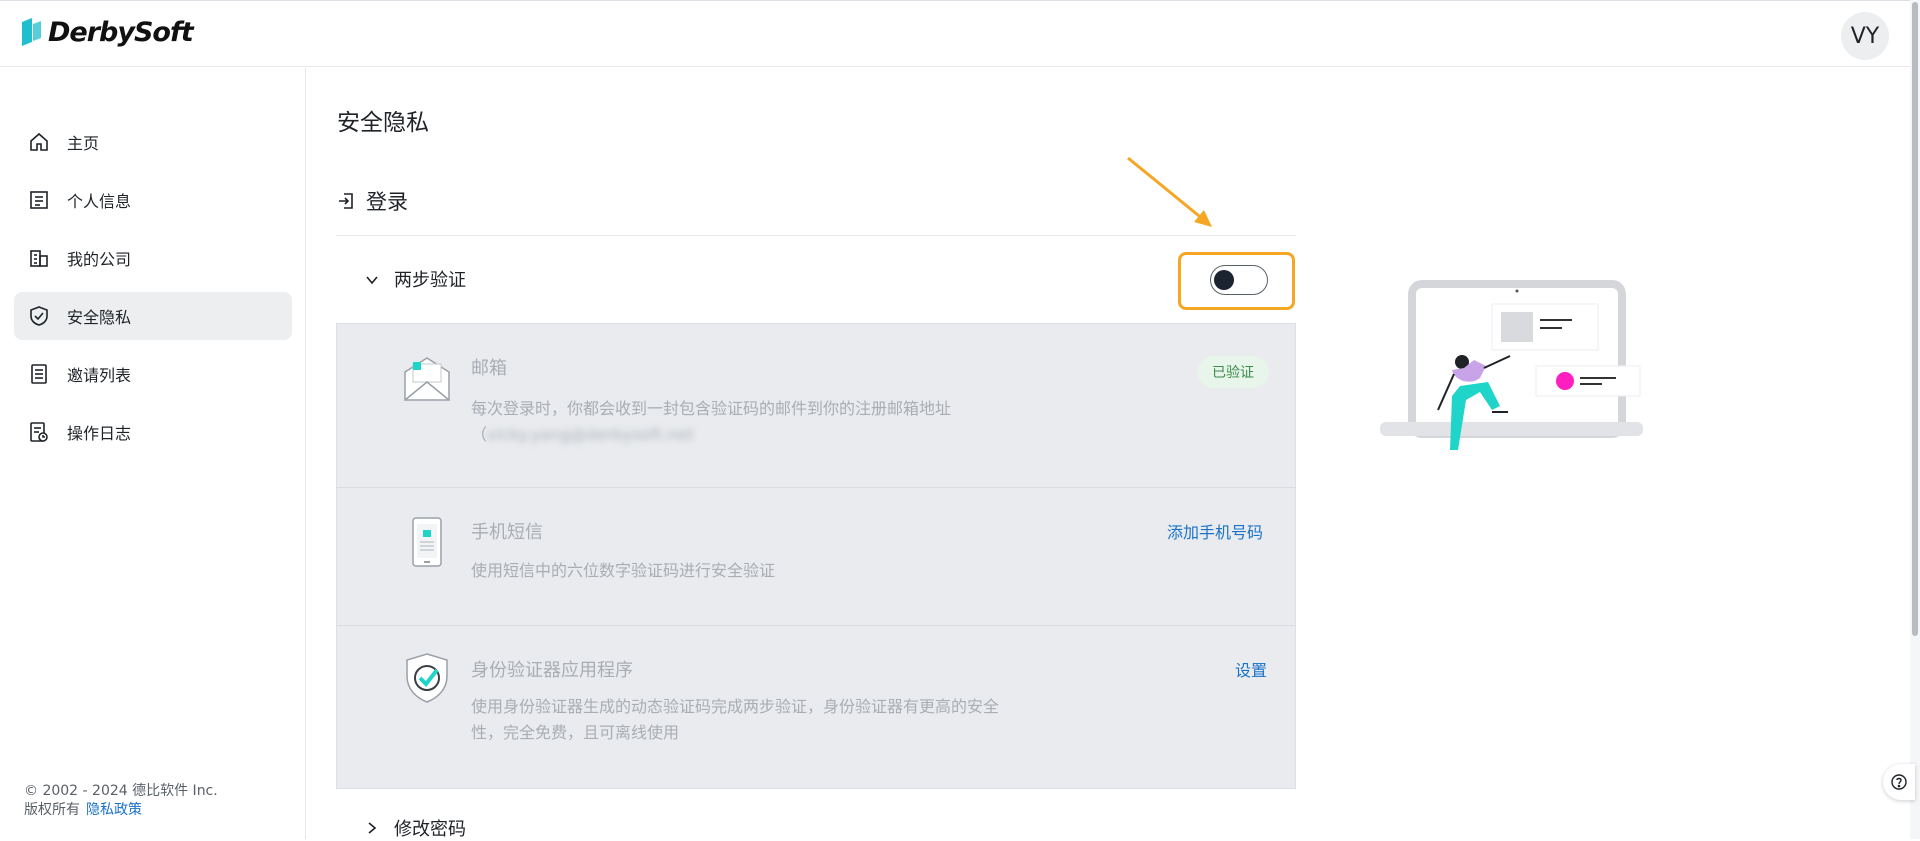  What do you see at coordinates (153, 316) in the screenshot?
I see `sidebar-item-security: 安全隐私` at bounding box center [153, 316].